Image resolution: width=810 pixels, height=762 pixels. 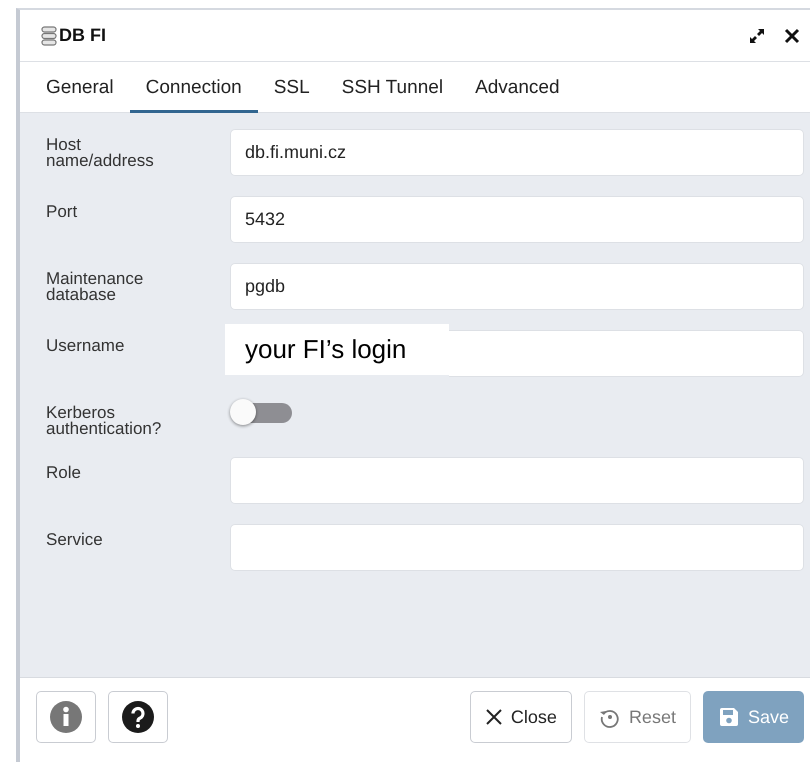 What do you see at coordinates (75, 538) in the screenshot?
I see `field-label: Service` at bounding box center [75, 538].